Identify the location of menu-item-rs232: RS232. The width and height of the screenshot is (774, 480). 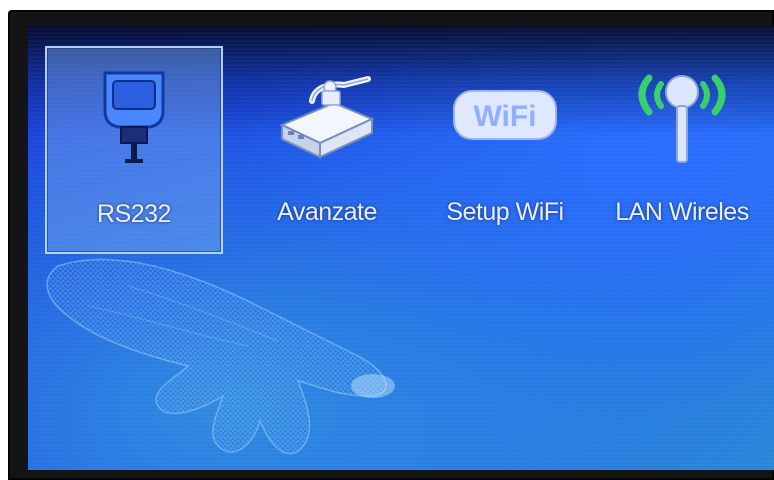
(134, 150).